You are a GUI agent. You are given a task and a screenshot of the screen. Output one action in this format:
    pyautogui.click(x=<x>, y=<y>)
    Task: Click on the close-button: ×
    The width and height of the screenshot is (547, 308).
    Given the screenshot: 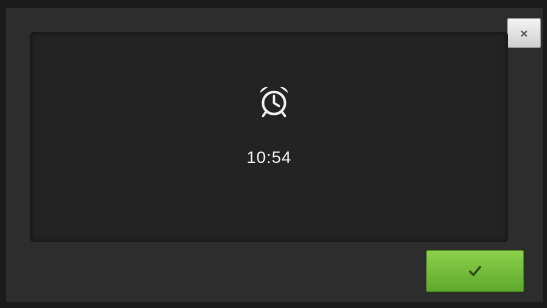 What is the action you would take?
    pyautogui.click(x=524, y=33)
    